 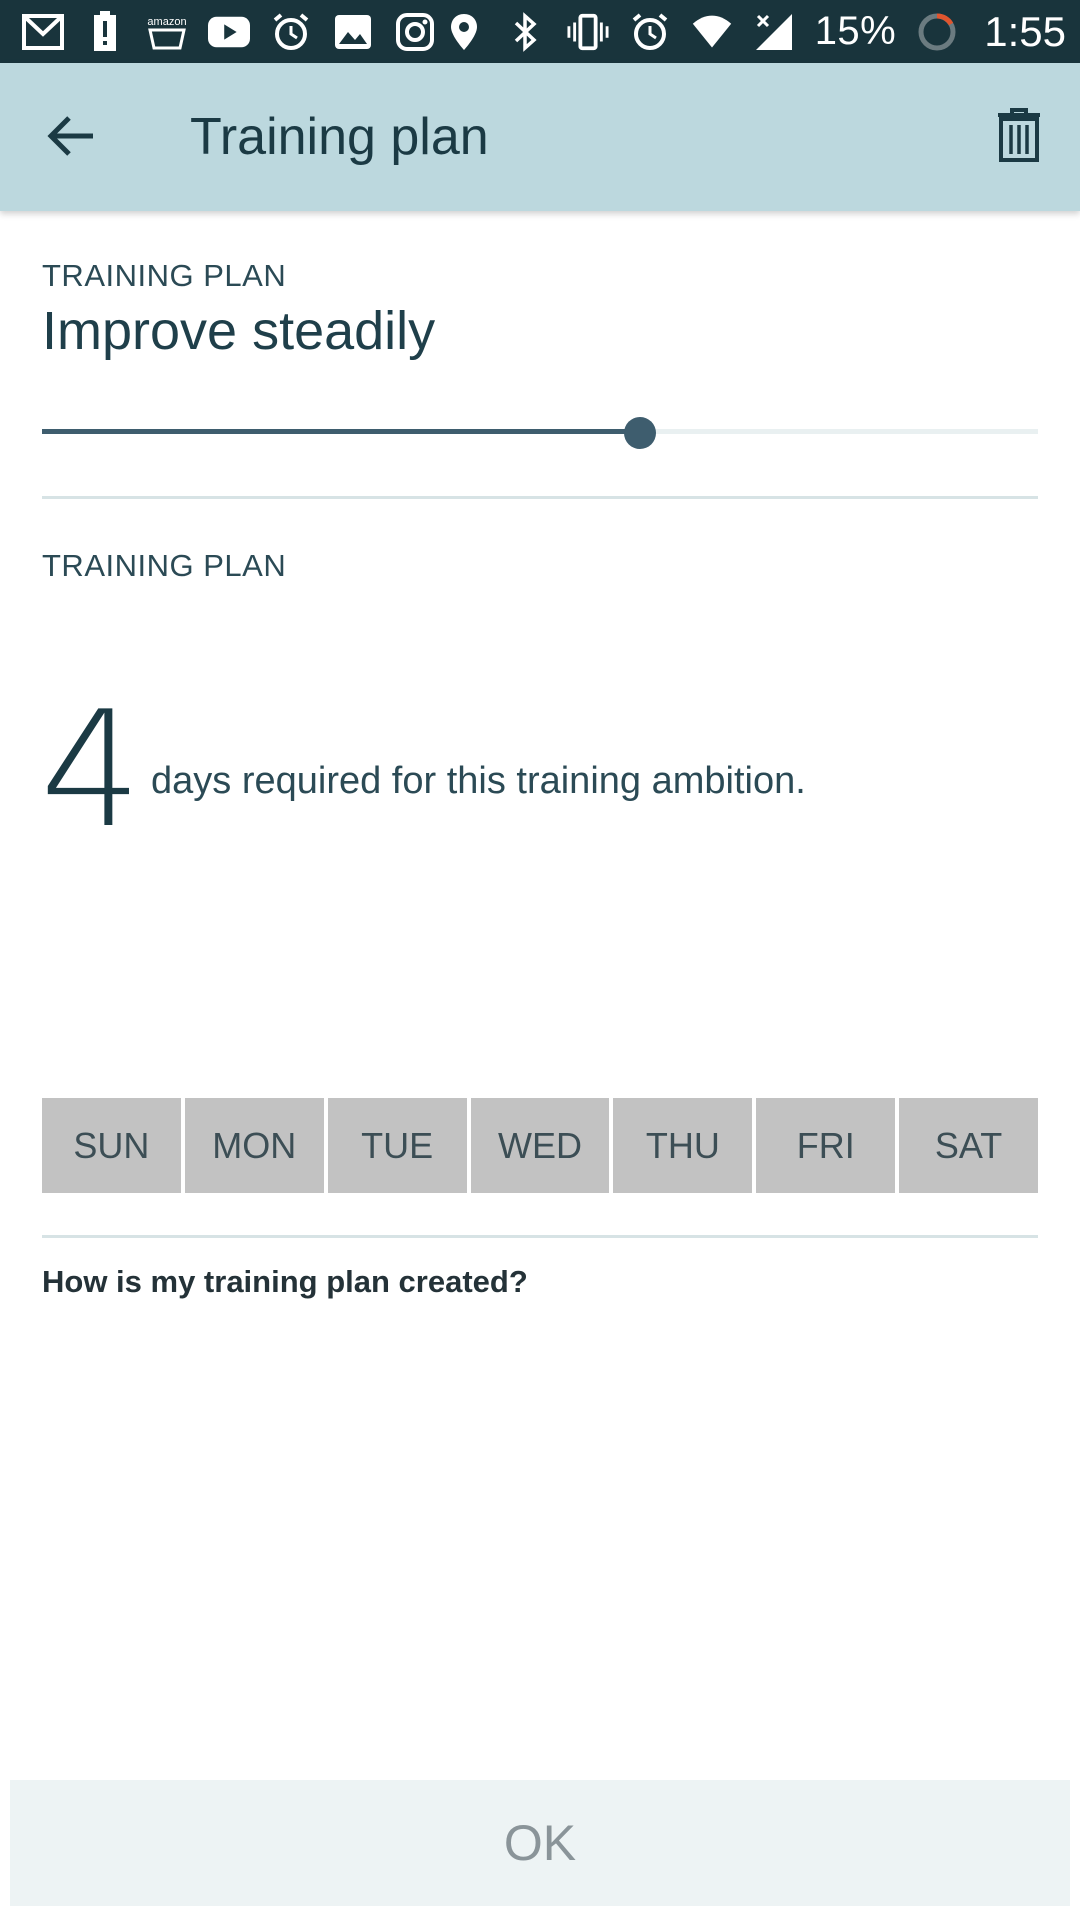 I want to click on day-button-fri: FRI, so click(x=826, y=1145).